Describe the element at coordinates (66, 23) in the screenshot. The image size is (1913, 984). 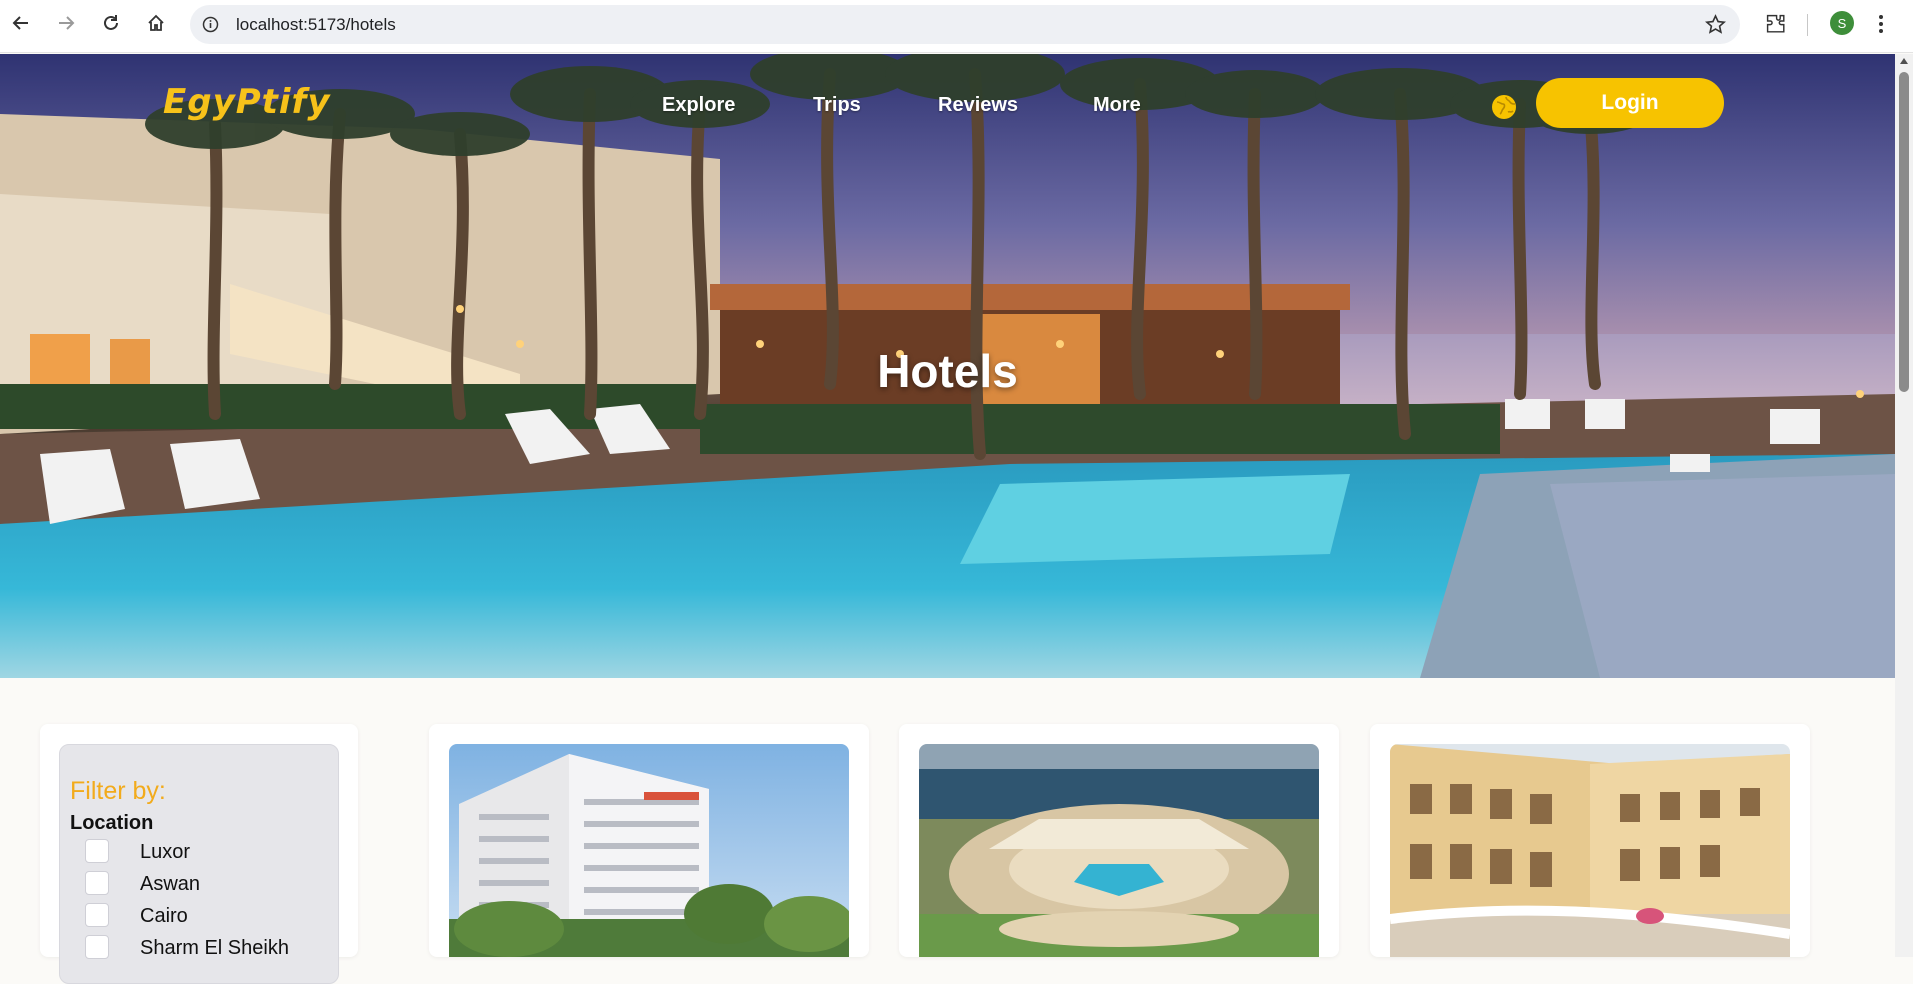
I see `forward-icon` at that location.